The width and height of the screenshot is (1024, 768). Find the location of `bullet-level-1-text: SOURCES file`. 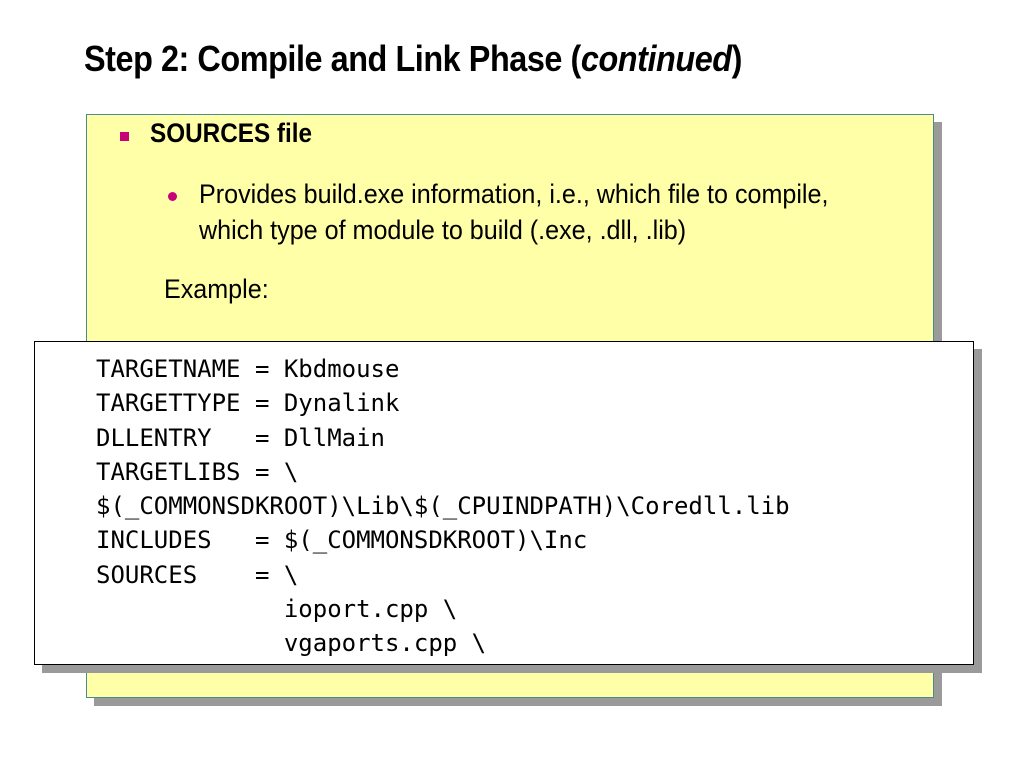

bullet-level-1-text: SOURCES file is located at coordinates (231, 133).